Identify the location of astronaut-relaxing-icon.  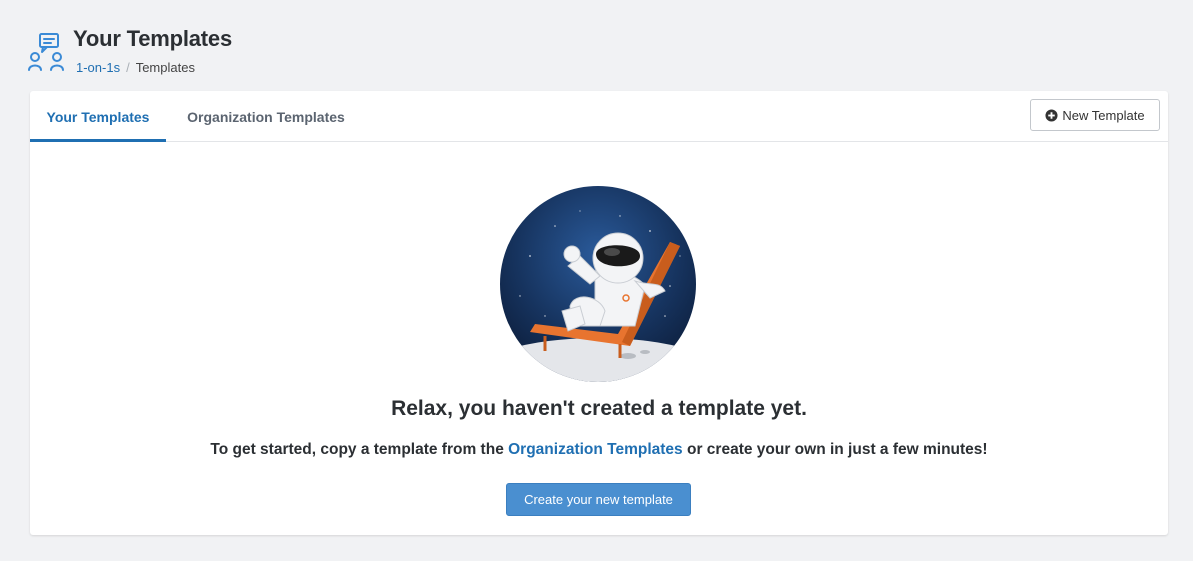
(598, 284).